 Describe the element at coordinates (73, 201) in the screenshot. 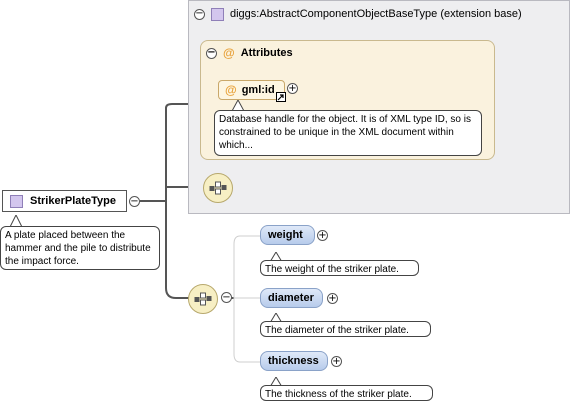

I see `root-type-name: StrikerPlateType` at that location.